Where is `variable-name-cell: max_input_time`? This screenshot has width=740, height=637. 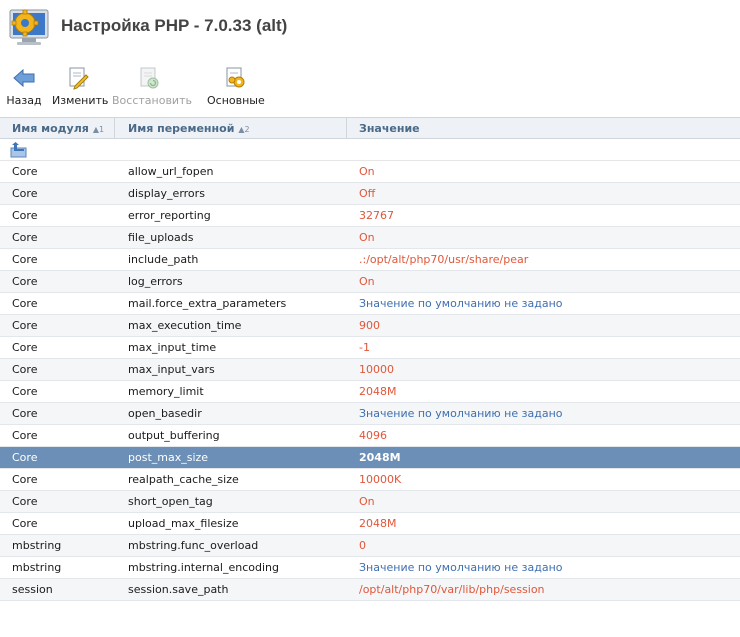 variable-name-cell: max_input_time is located at coordinates (172, 347).